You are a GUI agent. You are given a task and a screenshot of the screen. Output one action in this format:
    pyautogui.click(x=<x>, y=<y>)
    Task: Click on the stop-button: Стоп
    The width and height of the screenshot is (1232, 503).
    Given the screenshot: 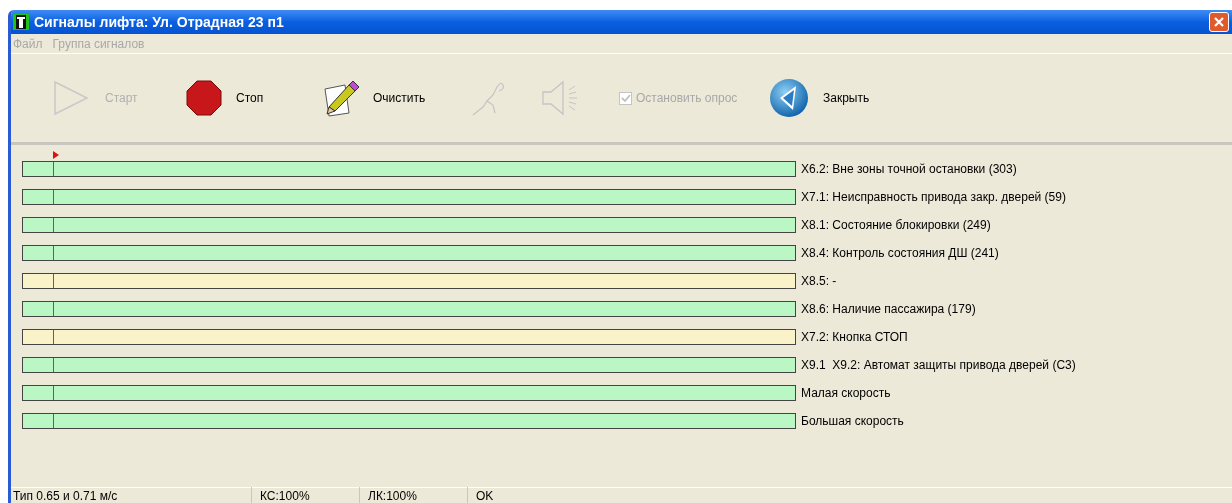 What is the action you would take?
    pyautogui.click(x=253, y=98)
    